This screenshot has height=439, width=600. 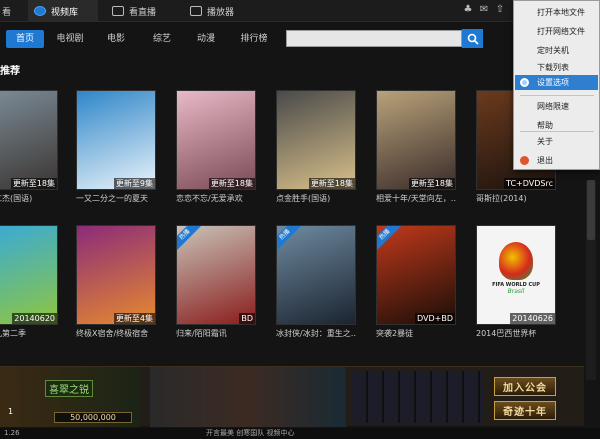 I want to click on tab-live: 看直播, so click(x=142, y=11).